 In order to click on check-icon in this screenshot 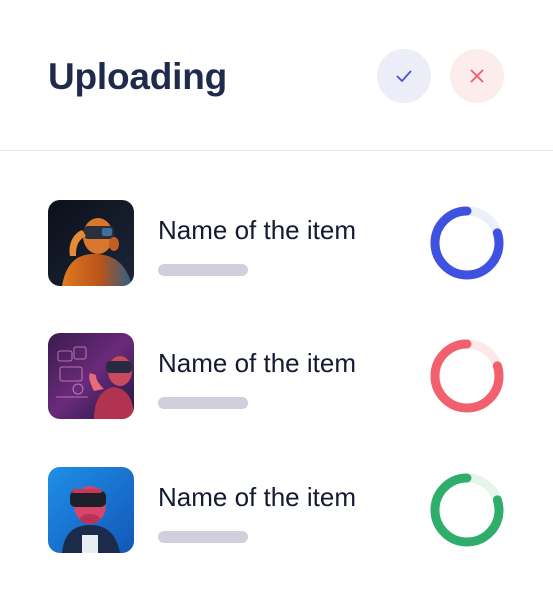, I will do `click(404, 76)`.